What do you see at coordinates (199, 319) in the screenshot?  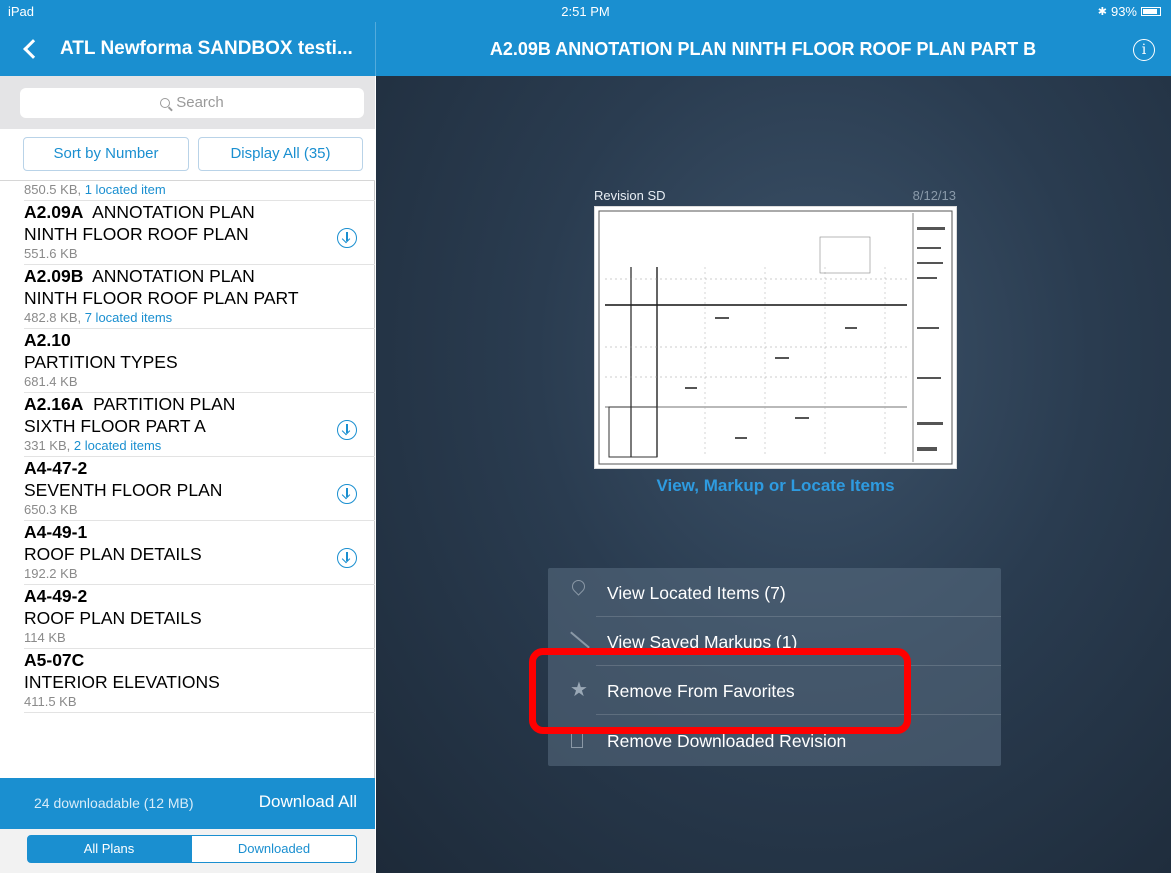 I see `item-meta: 482.8 KB, 7 located items` at bounding box center [199, 319].